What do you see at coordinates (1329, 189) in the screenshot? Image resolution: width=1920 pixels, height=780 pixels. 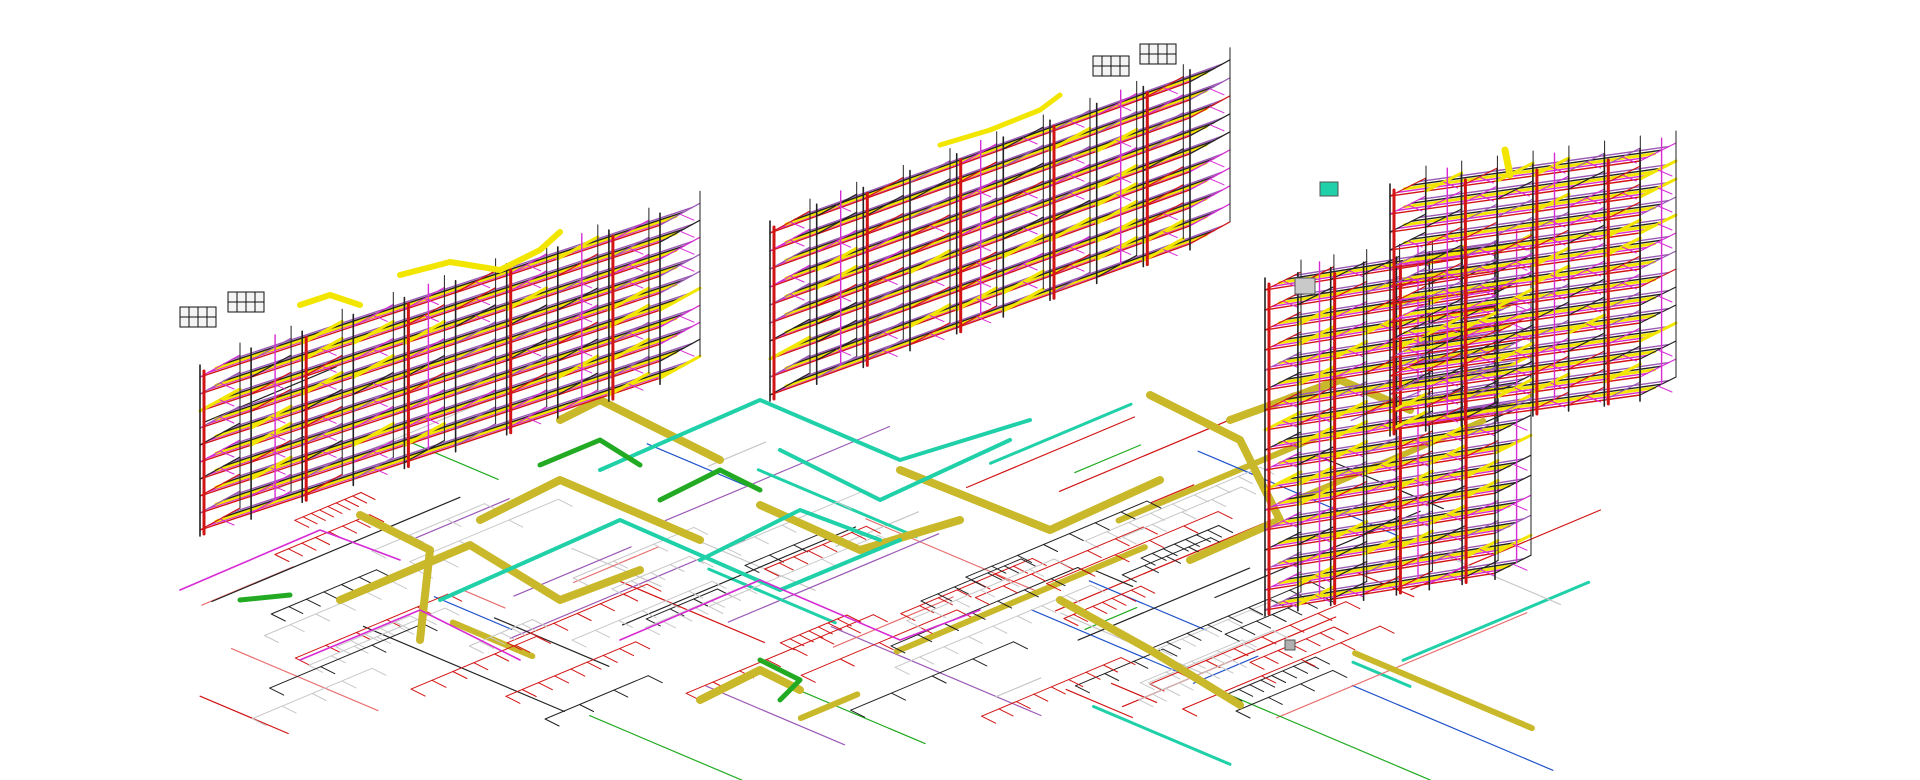 I see `pump-icon` at bounding box center [1329, 189].